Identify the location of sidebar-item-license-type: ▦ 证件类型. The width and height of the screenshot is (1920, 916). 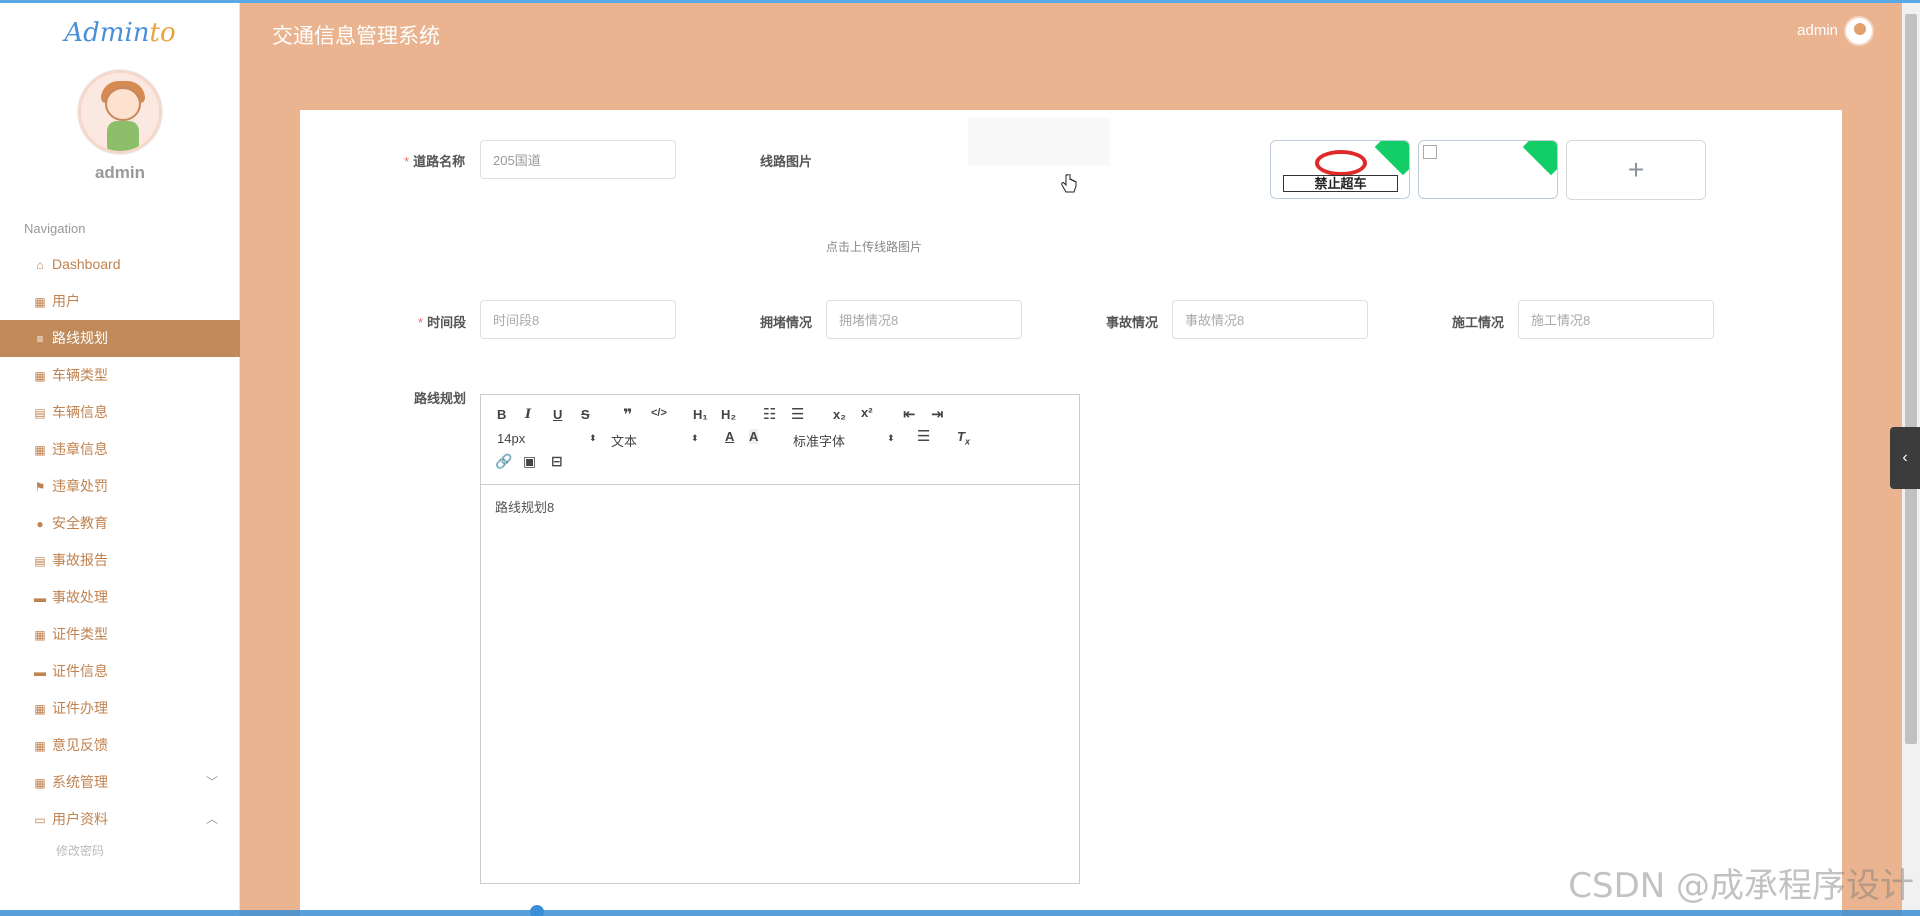
(120, 634).